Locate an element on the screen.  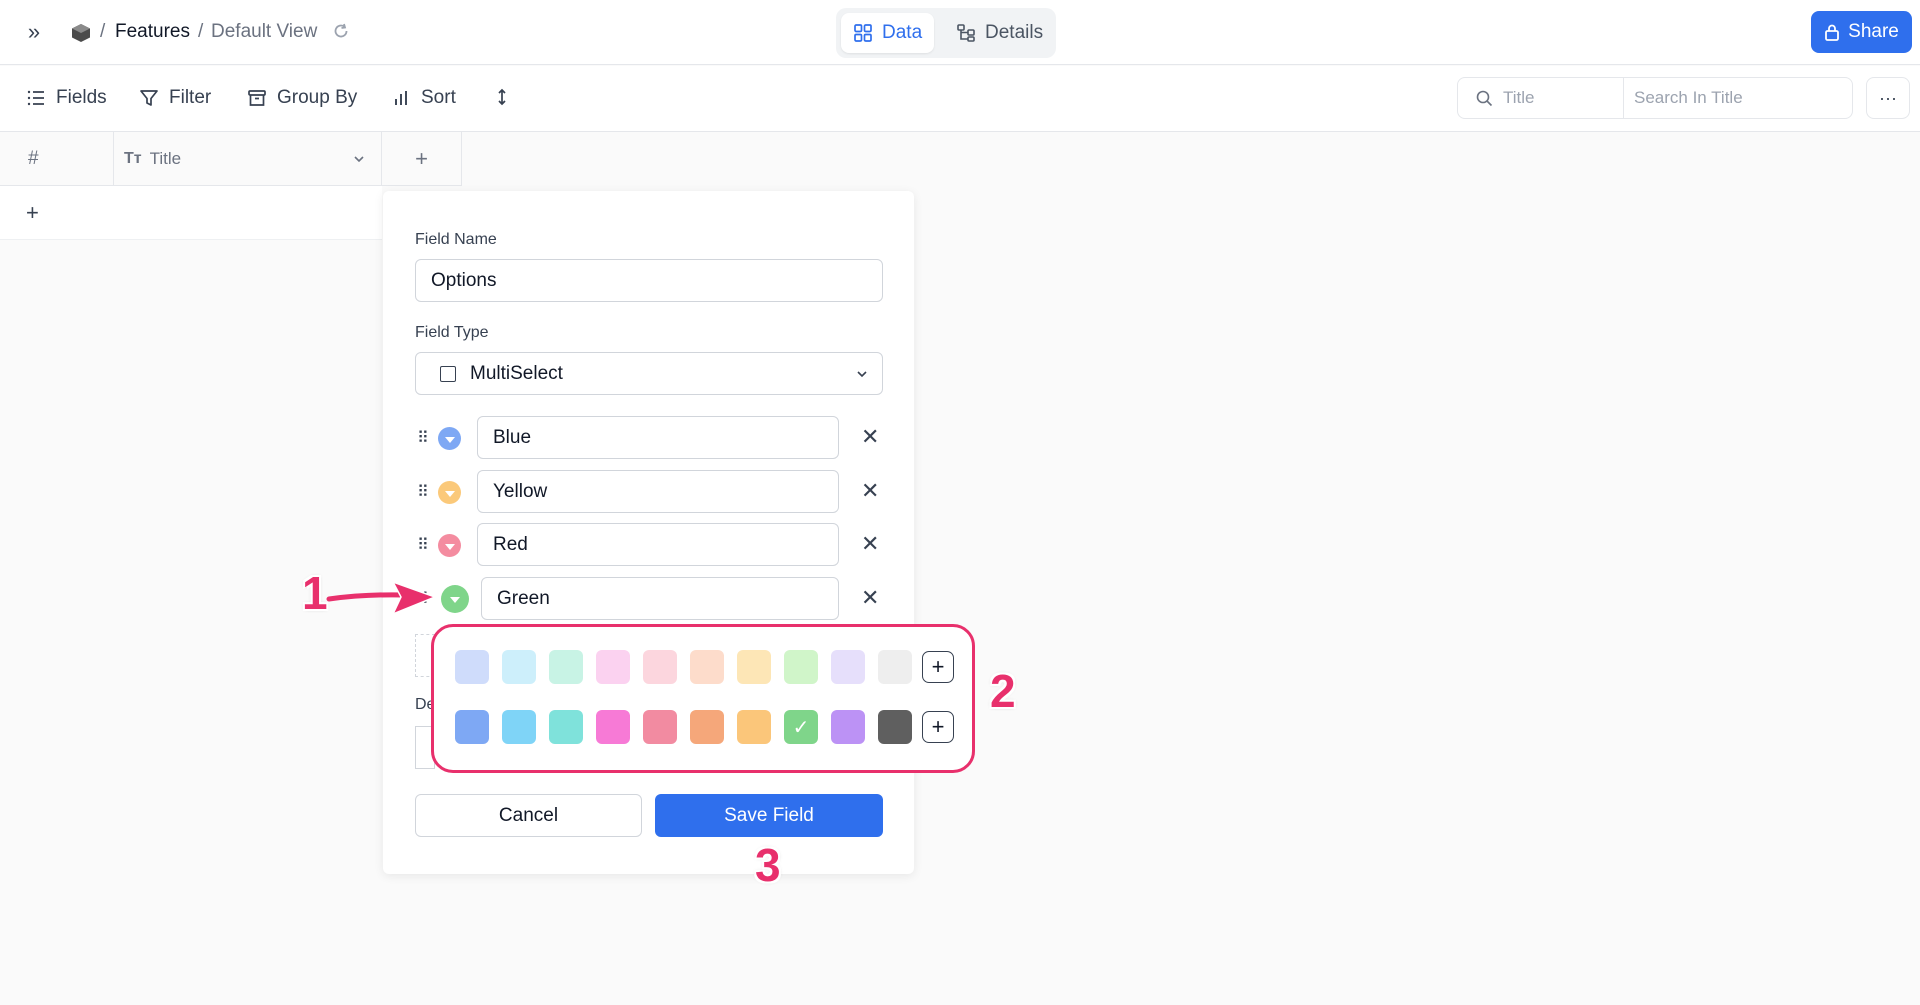
field-type-label: Field Type is located at coordinates (452, 332).